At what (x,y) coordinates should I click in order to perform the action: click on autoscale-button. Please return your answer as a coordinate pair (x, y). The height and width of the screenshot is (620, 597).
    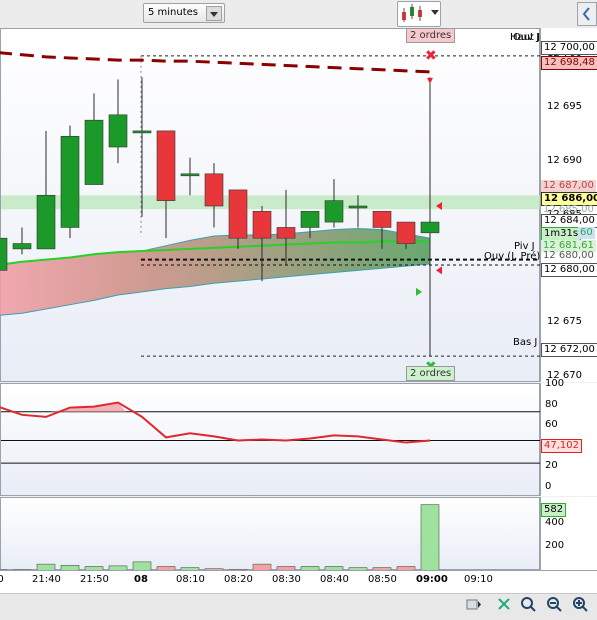
    Looking at the image, I should click on (504, 604).